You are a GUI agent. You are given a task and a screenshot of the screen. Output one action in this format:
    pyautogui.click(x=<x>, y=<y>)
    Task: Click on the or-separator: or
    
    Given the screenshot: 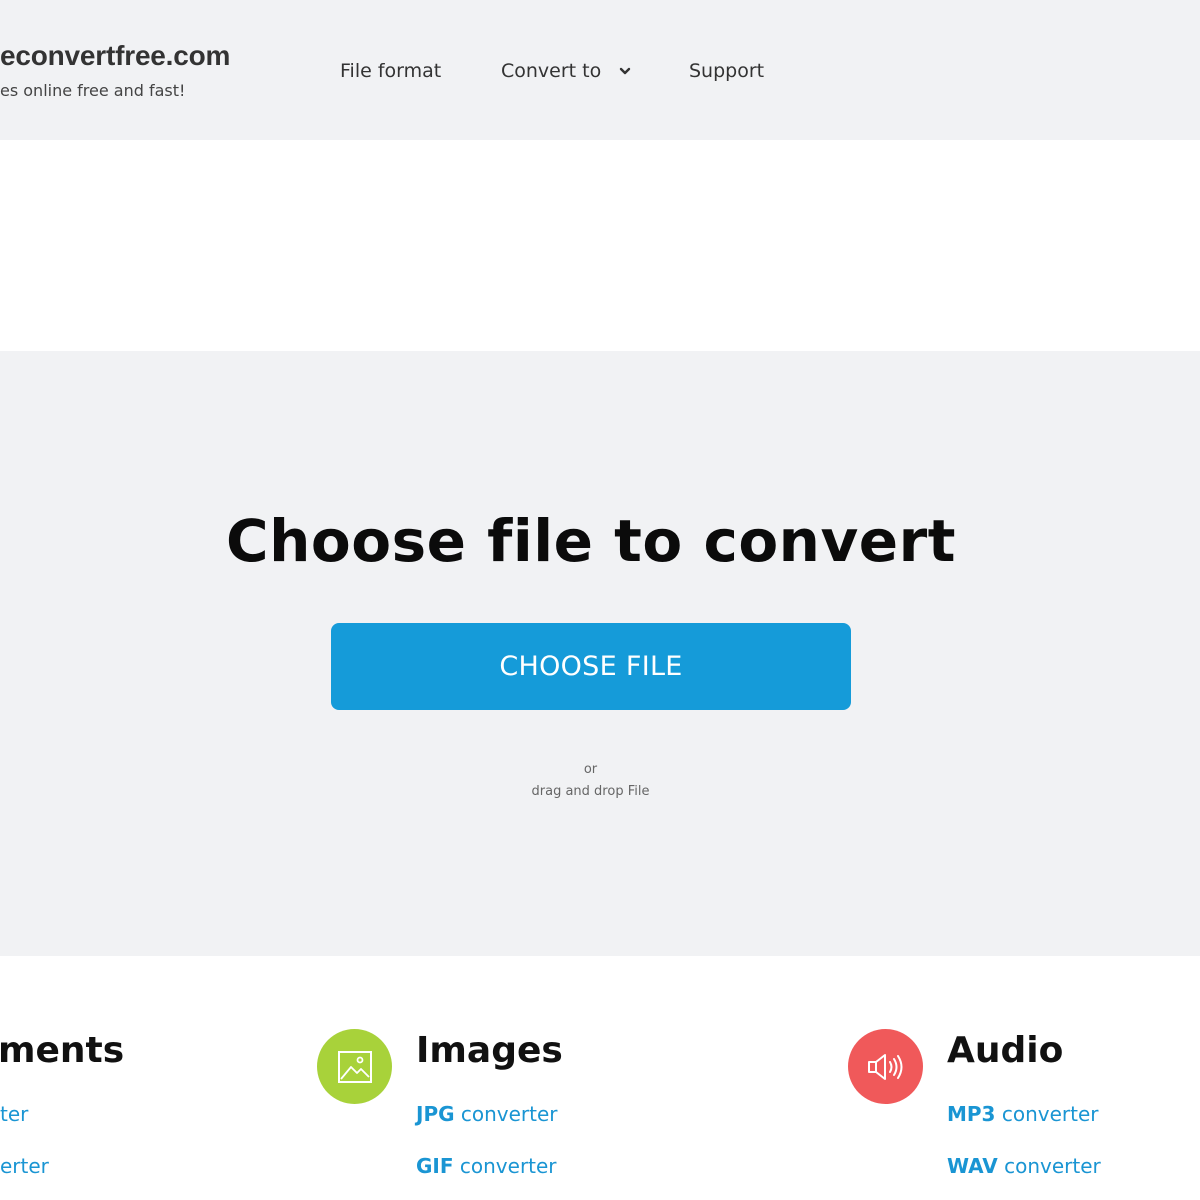 What is the action you would take?
    pyautogui.click(x=590, y=769)
    